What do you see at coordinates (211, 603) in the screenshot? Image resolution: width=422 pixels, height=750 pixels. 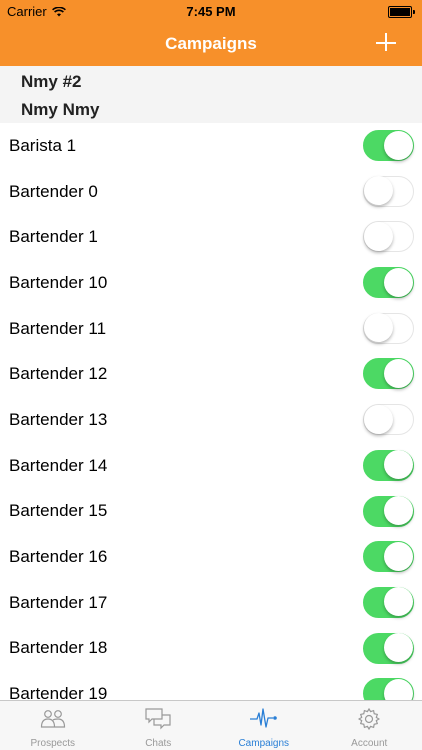 I see `campaign-row: Bartender 17` at bounding box center [211, 603].